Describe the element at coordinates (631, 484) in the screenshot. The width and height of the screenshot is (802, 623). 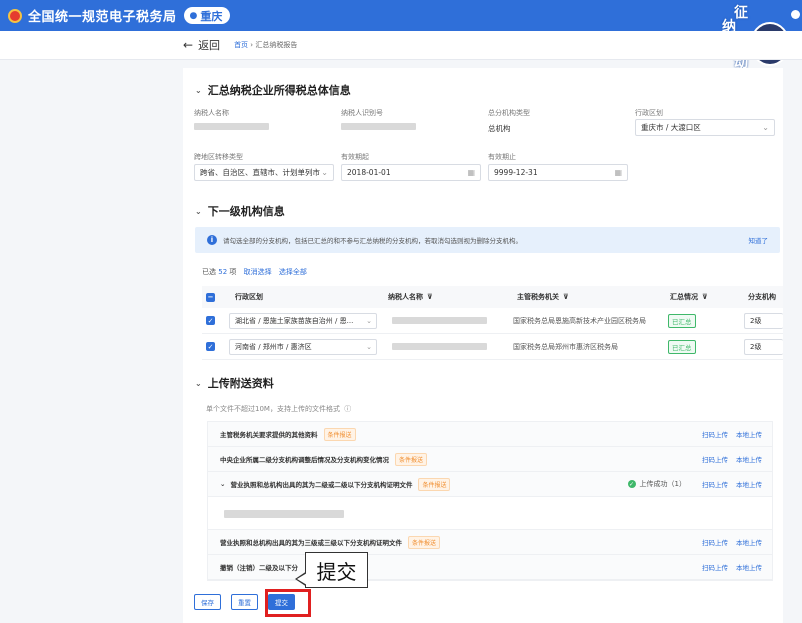
I see `check-icon: ✓` at that location.